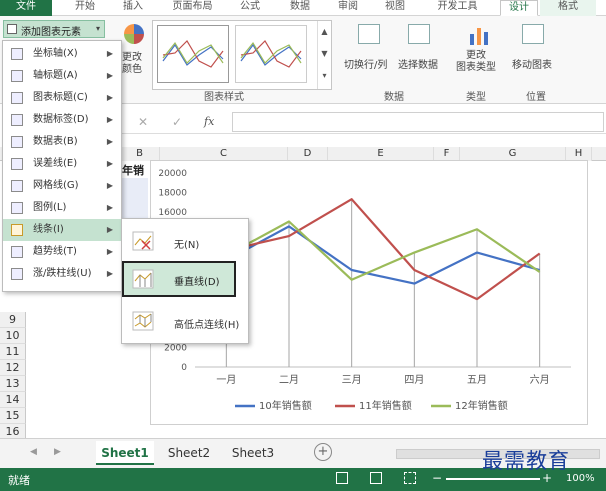 This screenshot has height=491, width=606. What do you see at coordinates (54, 29) in the screenshot?
I see `add-chart-element-button: 添加图表元素 ▾` at bounding box center [54, 29].